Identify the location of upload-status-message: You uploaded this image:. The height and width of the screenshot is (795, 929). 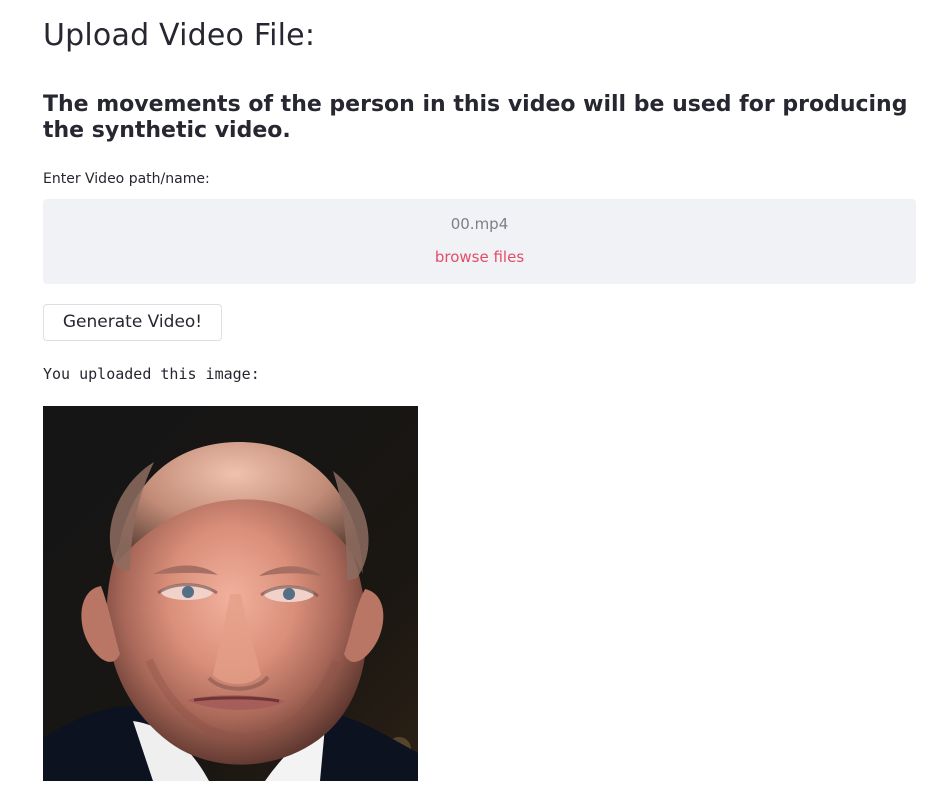
(151, 374).